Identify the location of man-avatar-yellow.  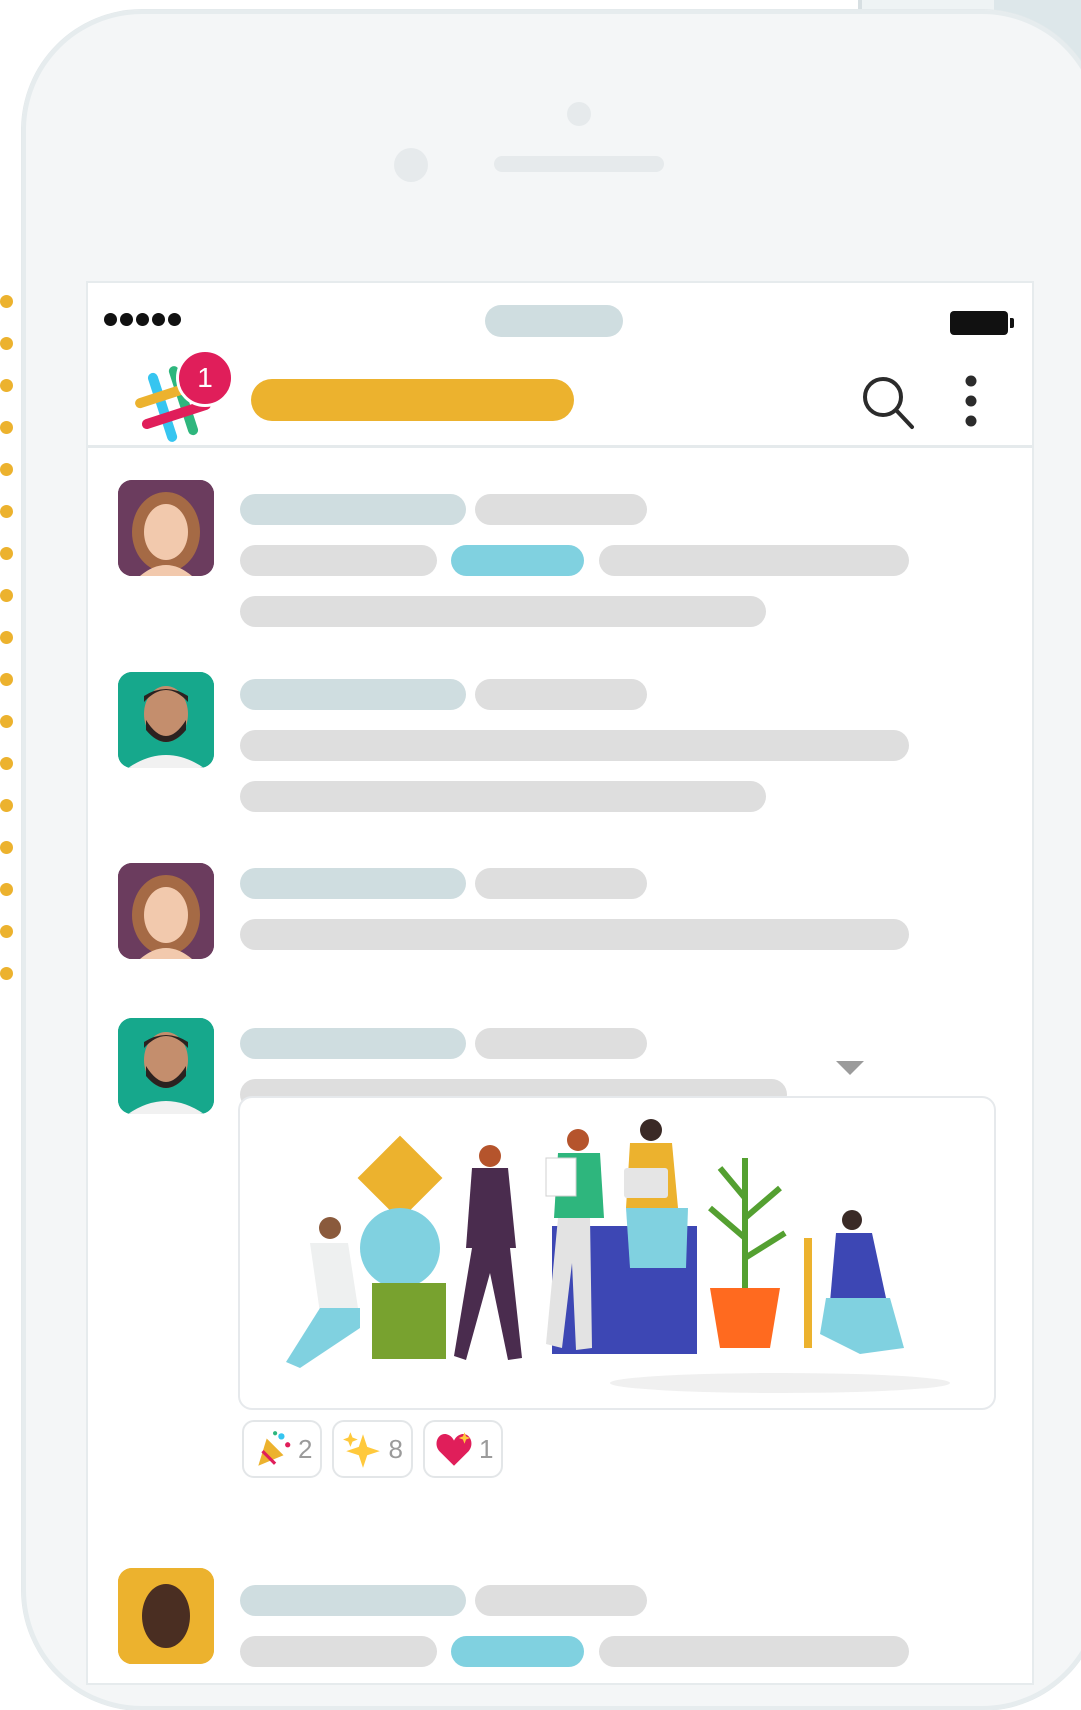
(166, 1616).